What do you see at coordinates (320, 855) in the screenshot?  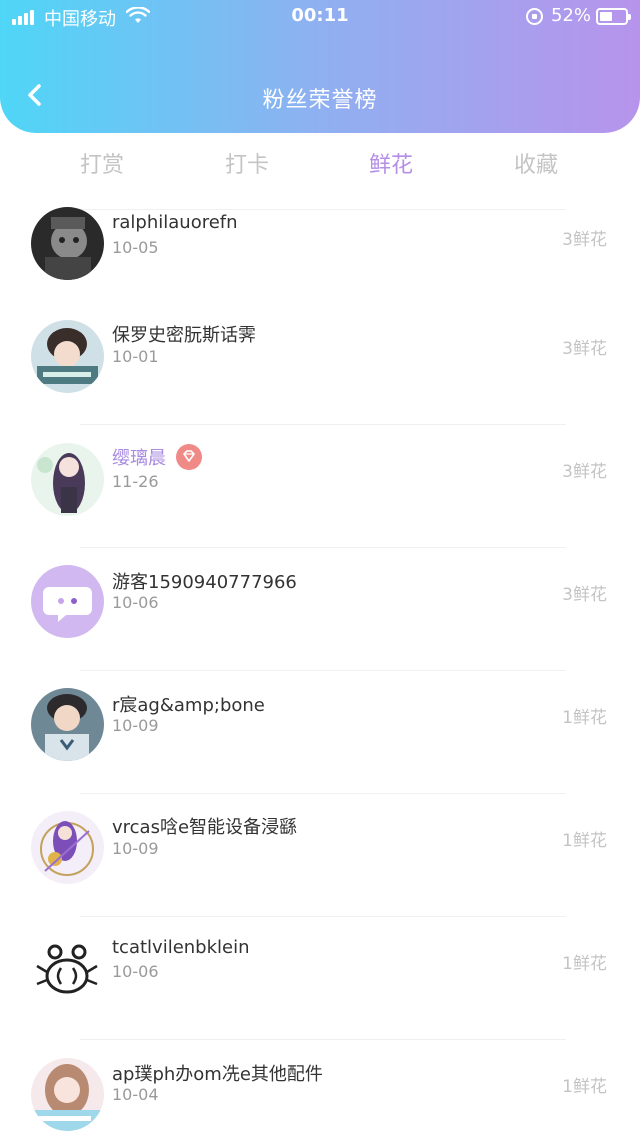 I see `list-item: vrcas唅e智能设备浸繇 10-09 1鲜花` at bounding box center [320, 855].